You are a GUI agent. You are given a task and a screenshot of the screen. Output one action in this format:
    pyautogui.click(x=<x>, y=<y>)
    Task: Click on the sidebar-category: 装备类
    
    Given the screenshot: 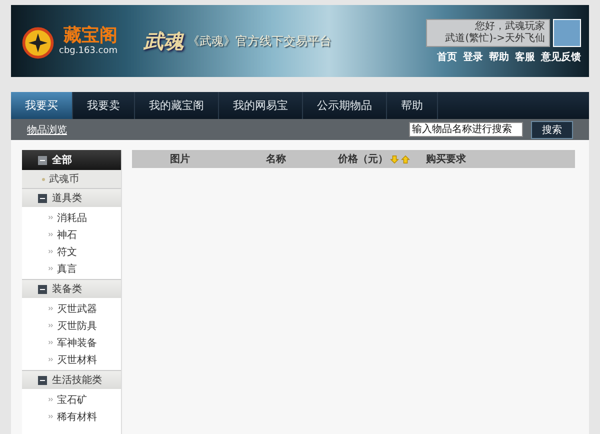 What is the action you would take?
    pyautogui.click(x=71, y=288)
    